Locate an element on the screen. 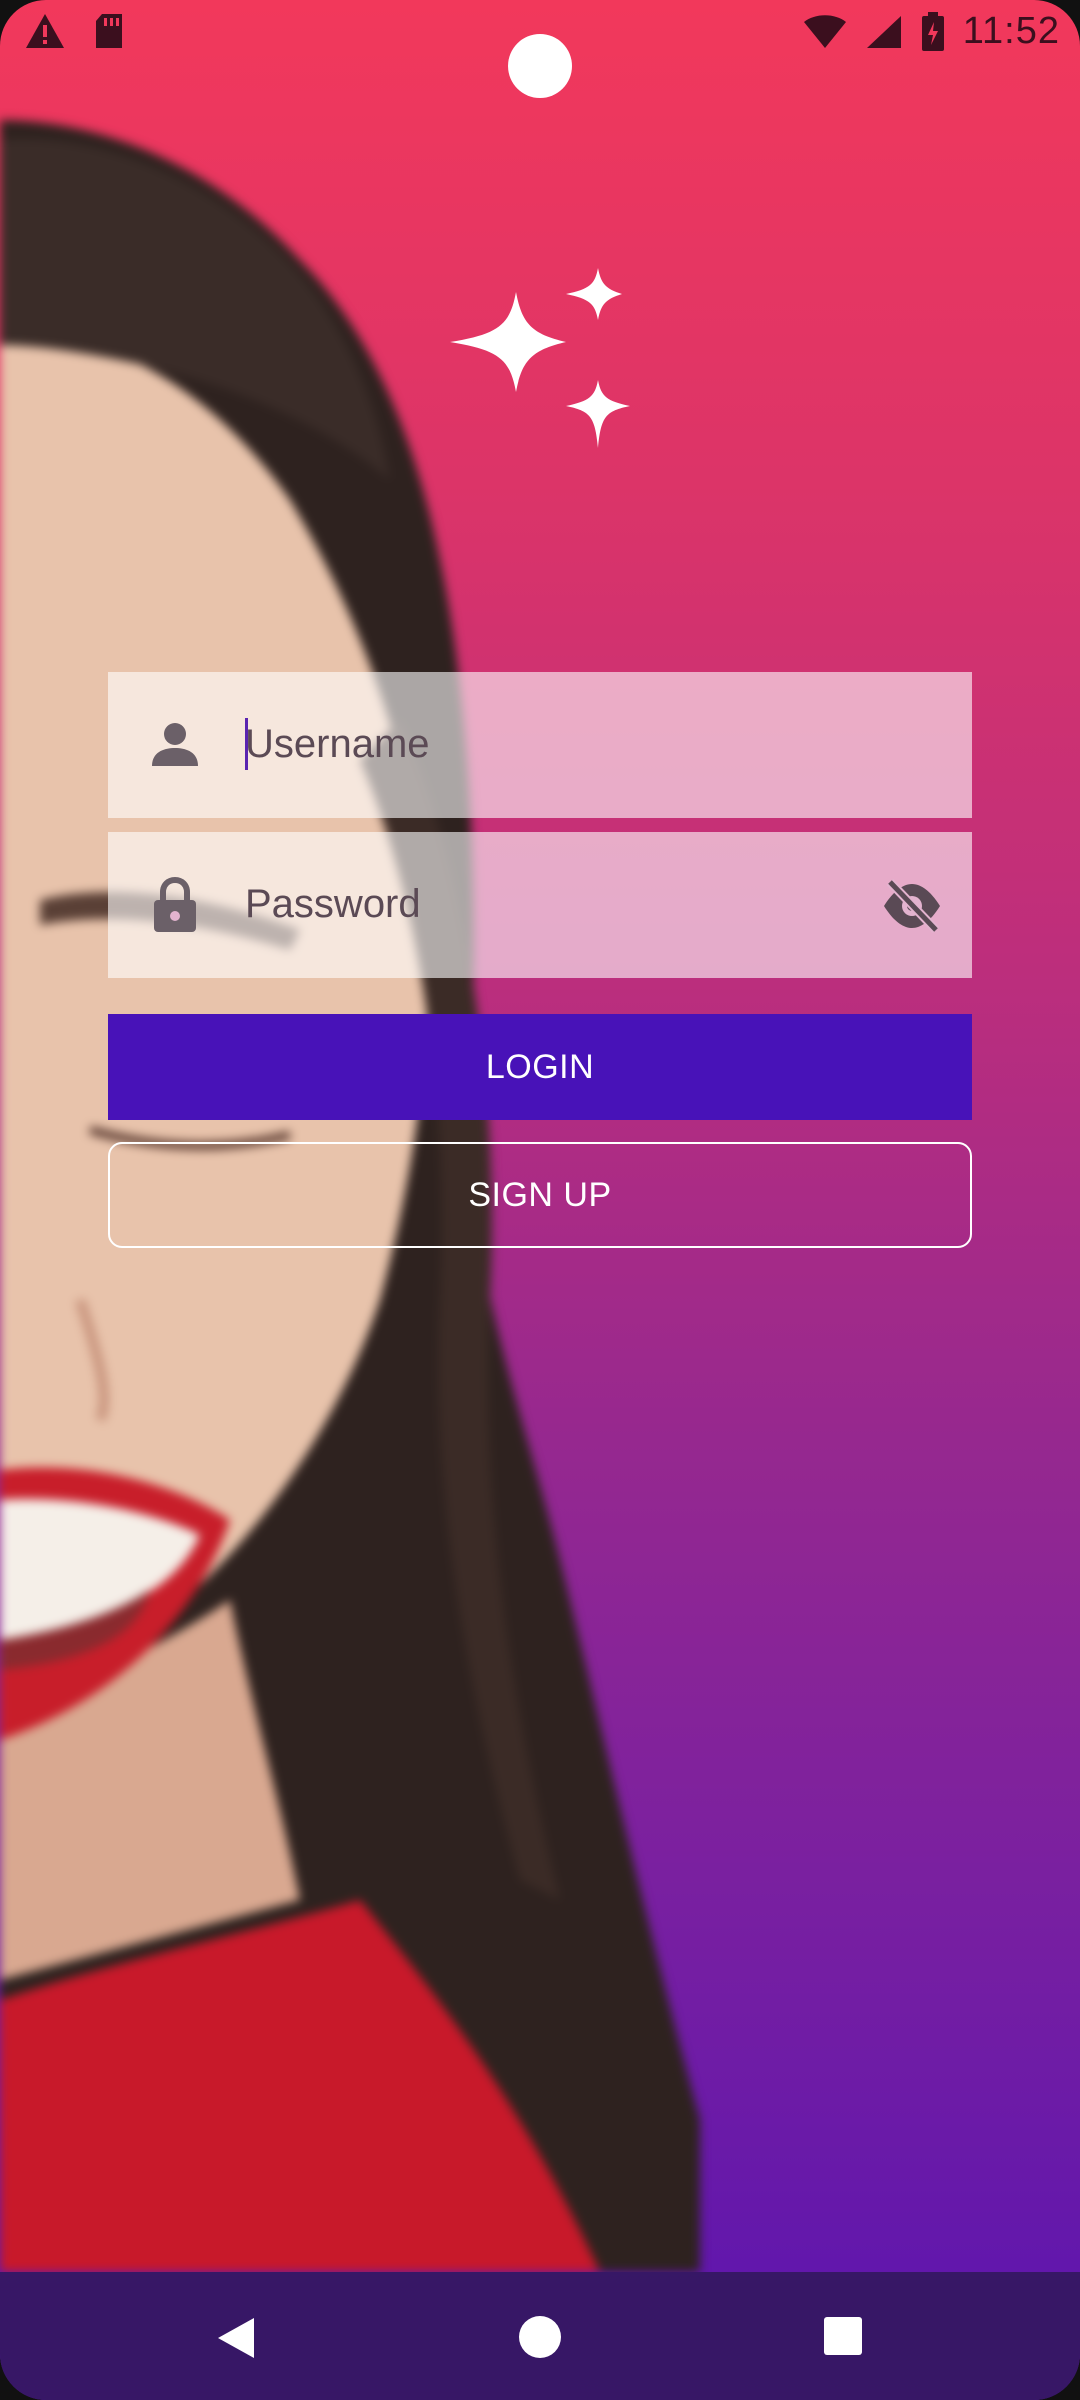 The height and width of the screenshot is (2400, 1080). signal-icon is located at coordinates (883, 31).